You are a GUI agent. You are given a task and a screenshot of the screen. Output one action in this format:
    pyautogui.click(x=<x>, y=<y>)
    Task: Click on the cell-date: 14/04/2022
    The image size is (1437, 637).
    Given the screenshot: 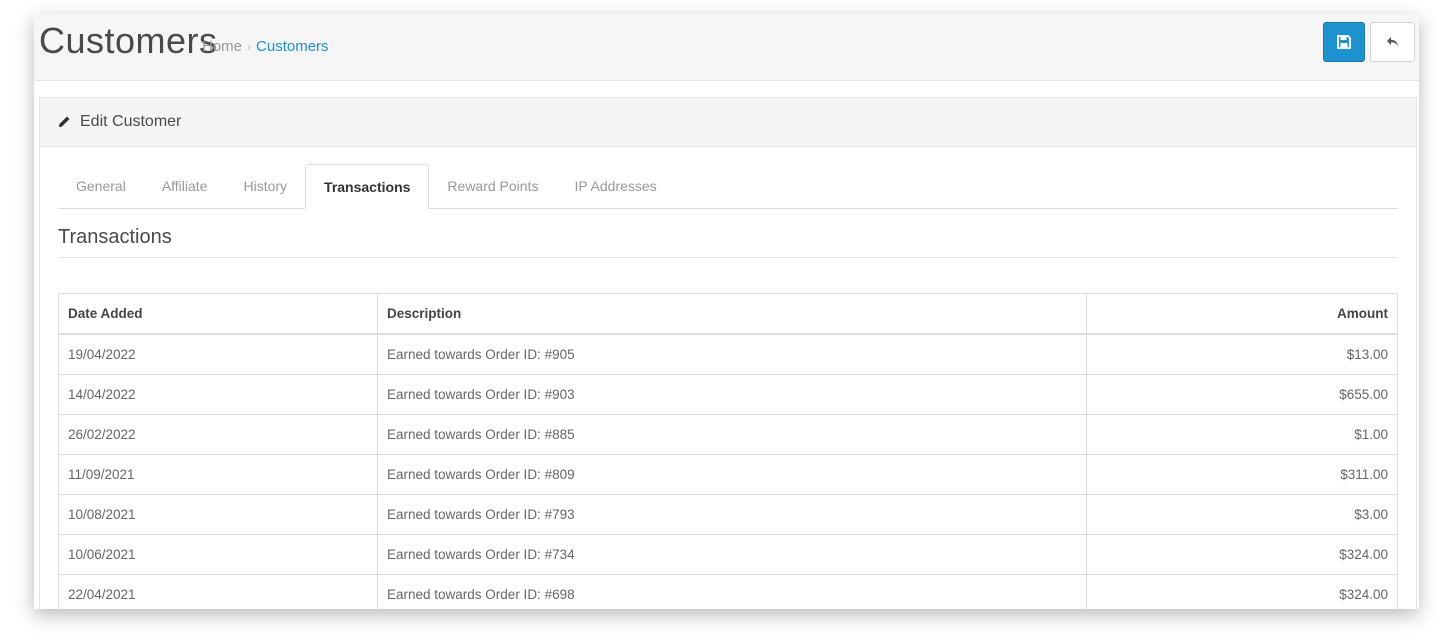 What is the action you would take?
    pyautogui.click(x=218, y=394)
    